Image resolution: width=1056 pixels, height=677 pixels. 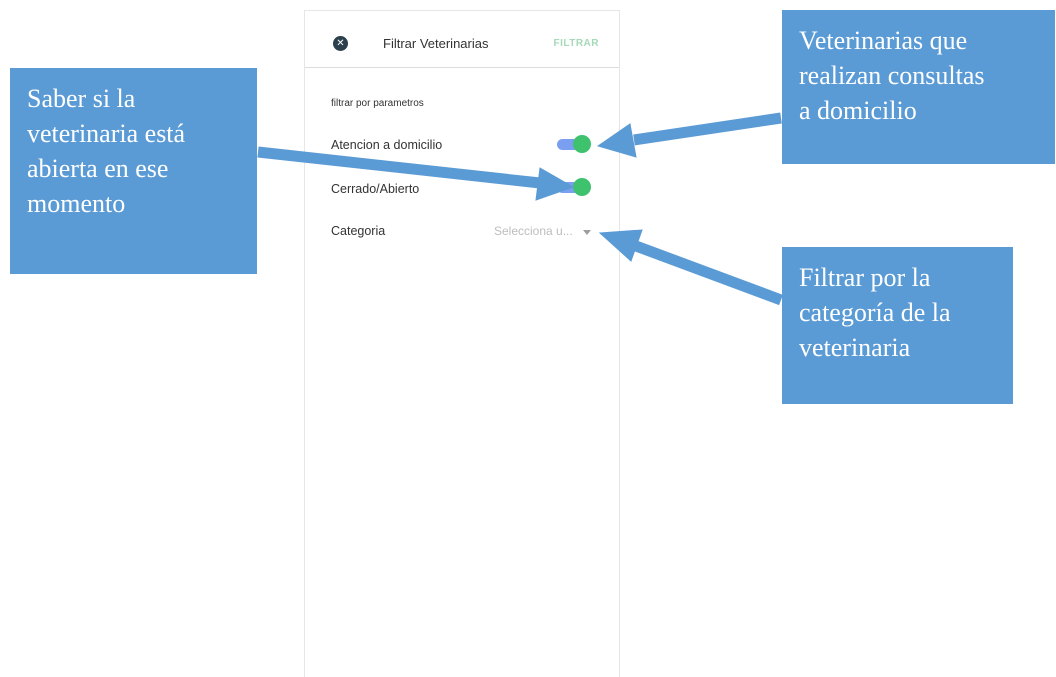 I want to click on home-service-toggle, so click(x=574, y=145).